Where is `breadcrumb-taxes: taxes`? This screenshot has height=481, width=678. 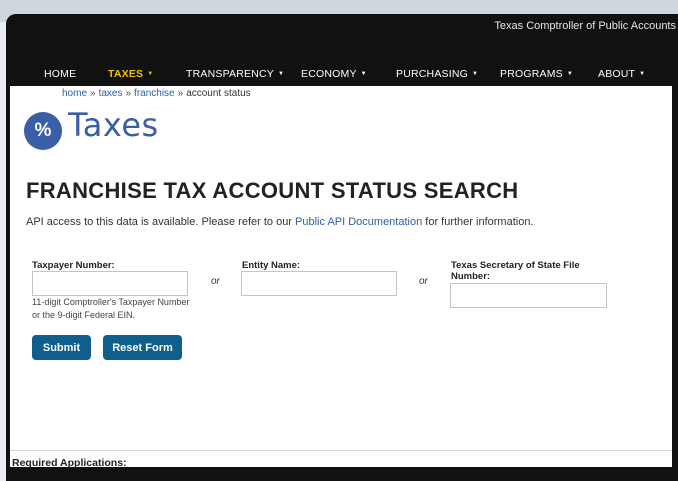 breadcrumb-taxes: taxes is located at coordinates (111, 93).